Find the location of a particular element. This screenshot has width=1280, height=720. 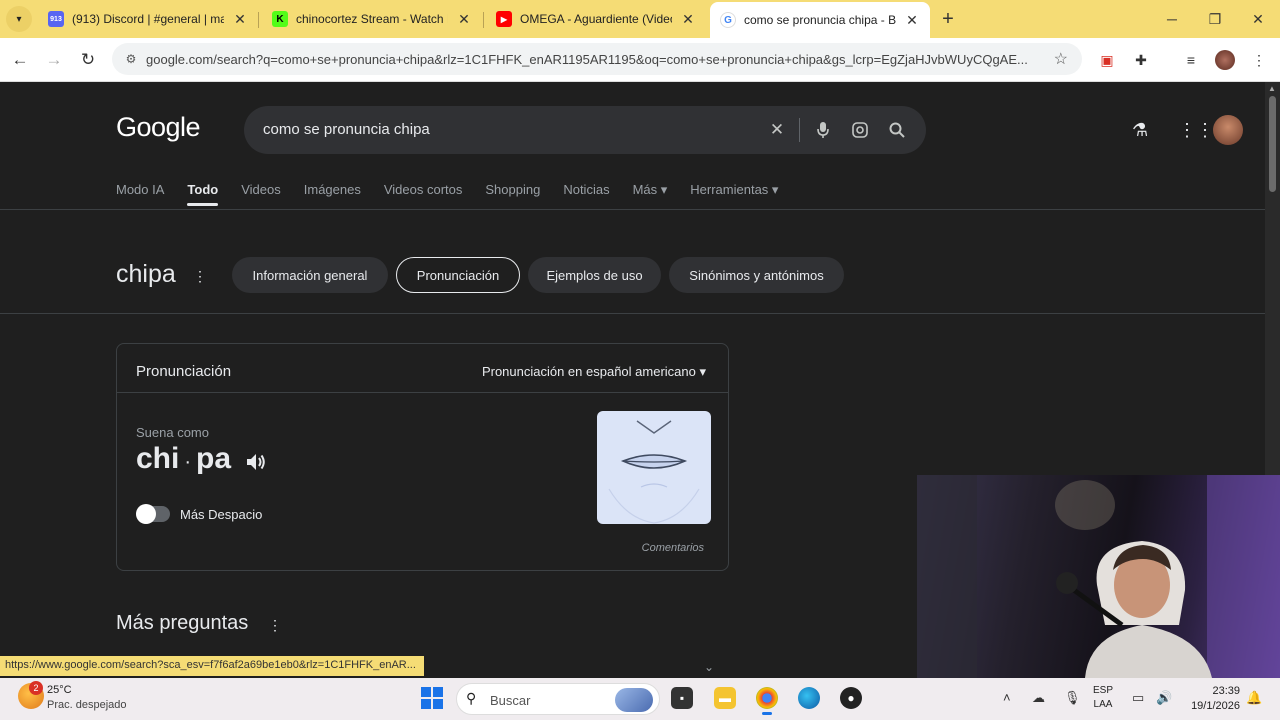

show-hidden-icons-chevron-icon: ˄ is located at coordinates (1007, 697).